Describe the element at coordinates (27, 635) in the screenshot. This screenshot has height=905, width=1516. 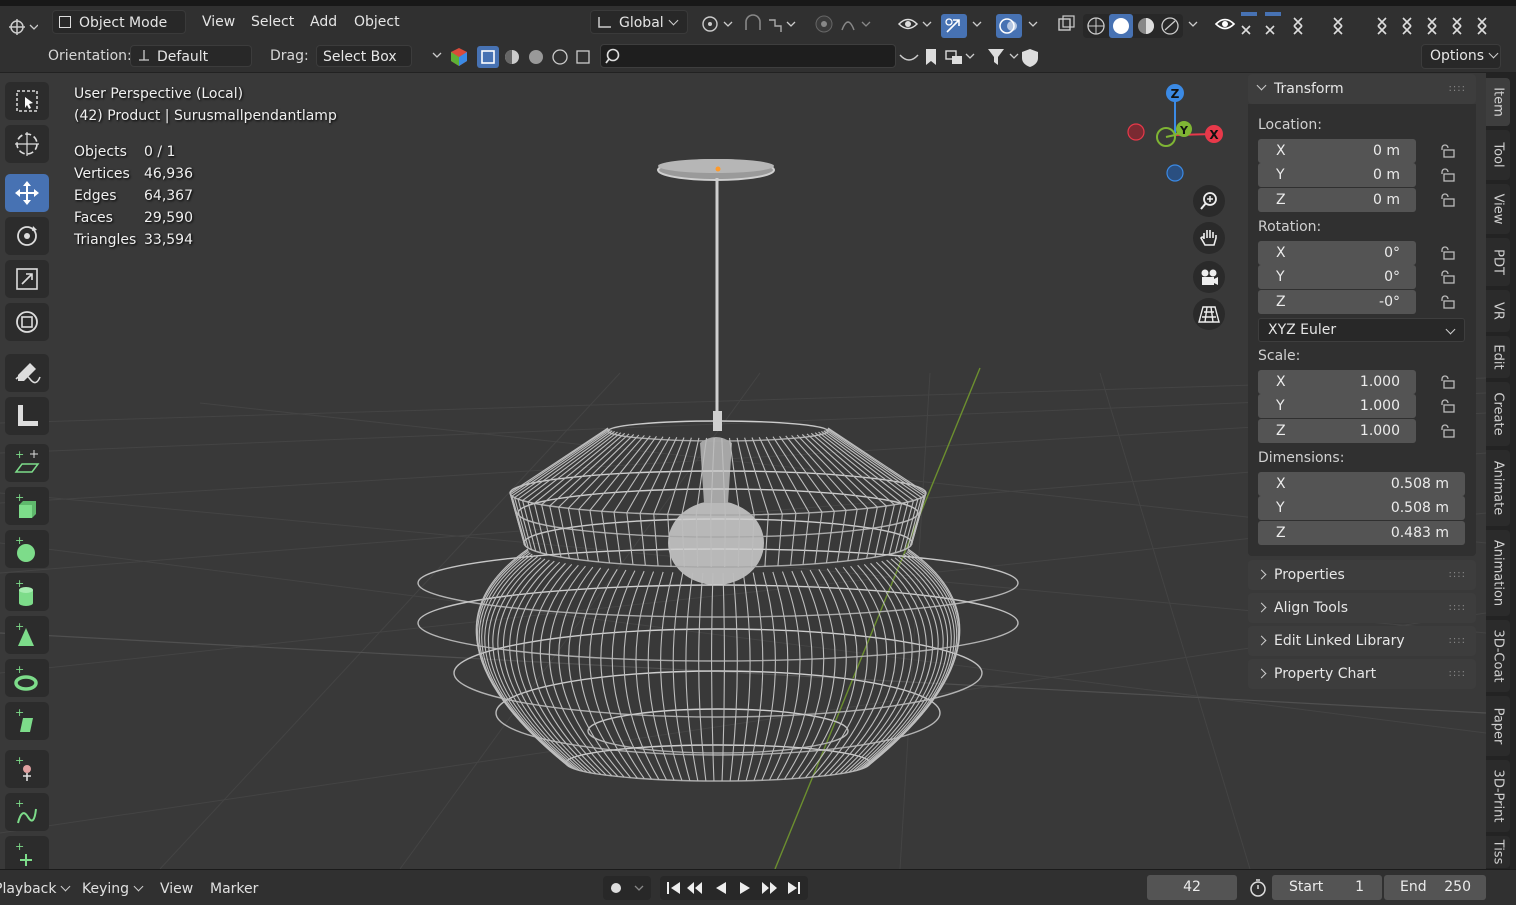
I see `add-cone-tool: +` at that location.